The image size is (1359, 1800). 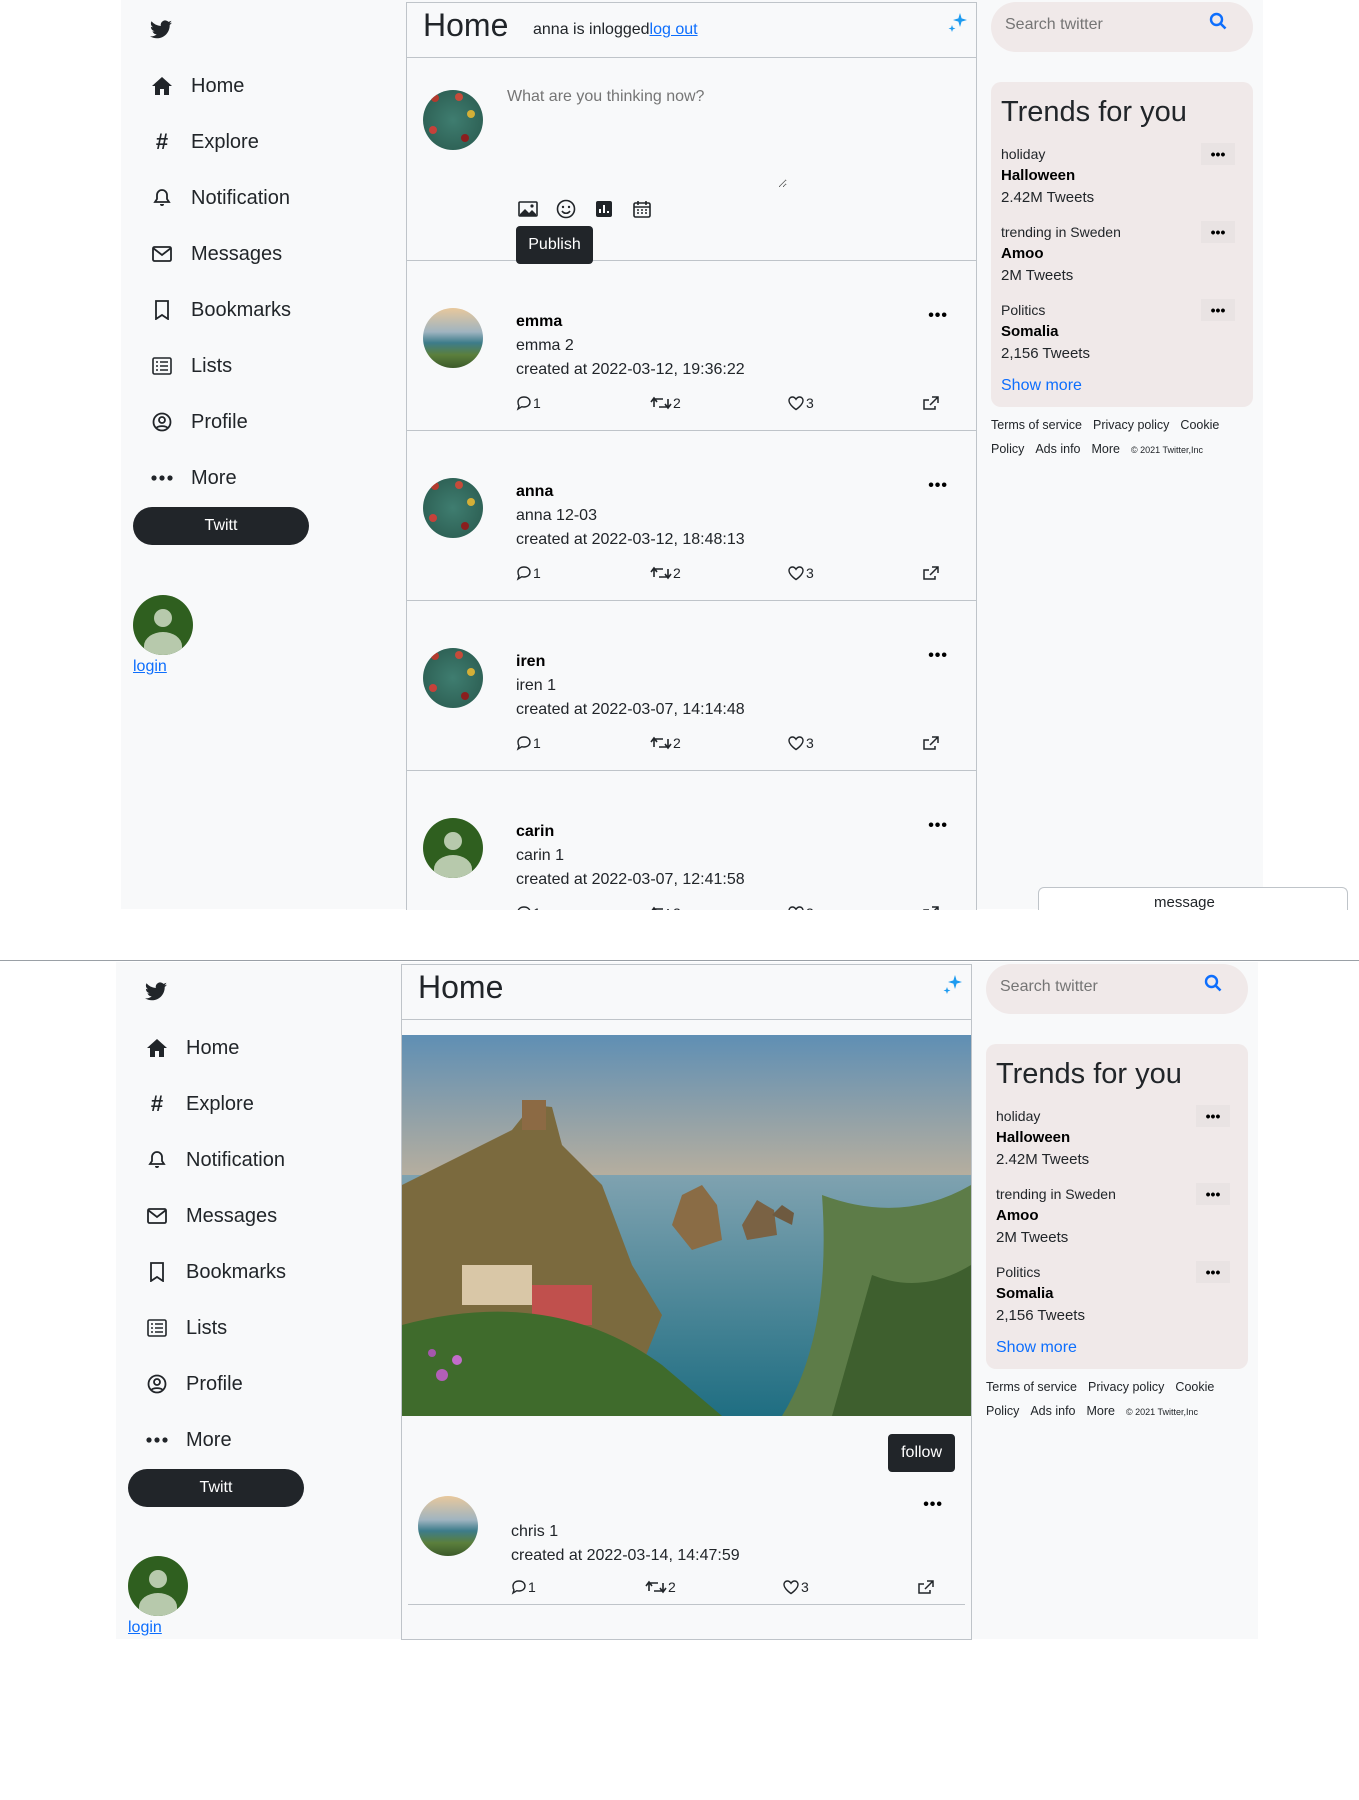 What do you see at coordinates (686, 1225) in the screenshot?
I see `post-image` at bounding box center [686, 1225].